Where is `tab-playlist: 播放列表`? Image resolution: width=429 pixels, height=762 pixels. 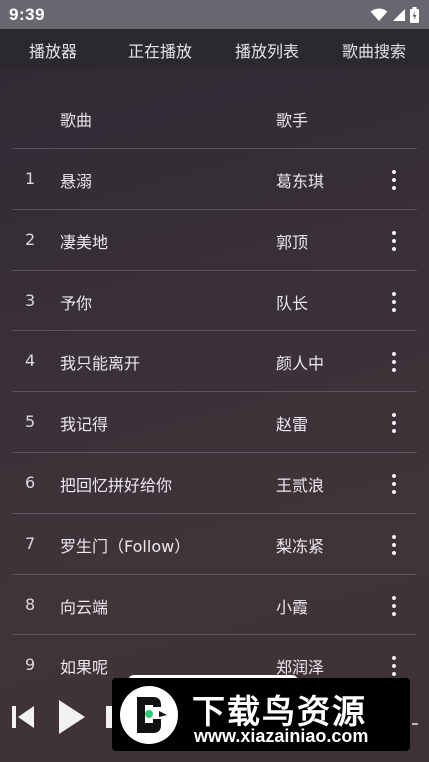
tab-playlist: 播放列表 is located at coordinates (267, 50).